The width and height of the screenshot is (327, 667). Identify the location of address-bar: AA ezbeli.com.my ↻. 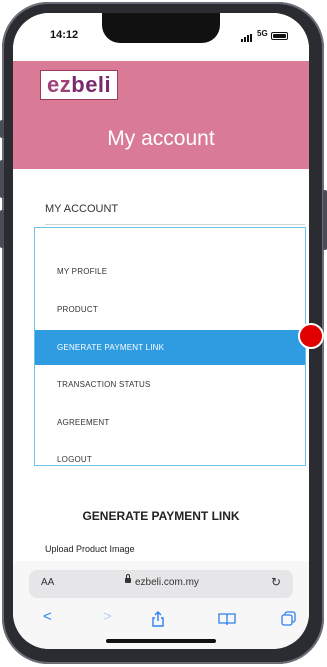
(161, 584).